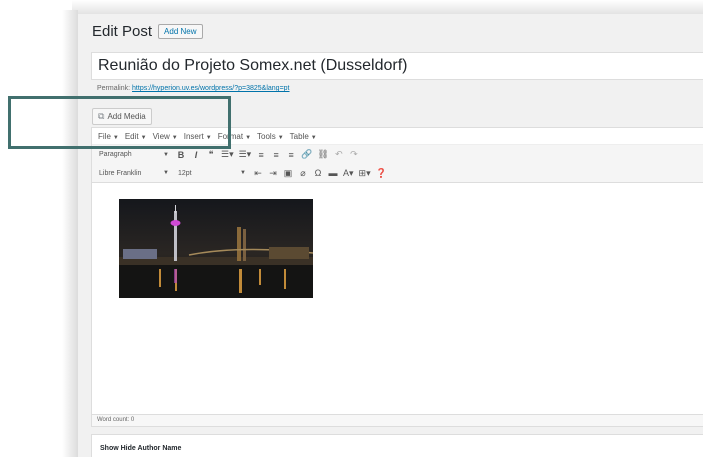  What do you see at coordinates (70, 233) in the screenshot?
I see `window-shadow-left` at bounding box center [70, 233].